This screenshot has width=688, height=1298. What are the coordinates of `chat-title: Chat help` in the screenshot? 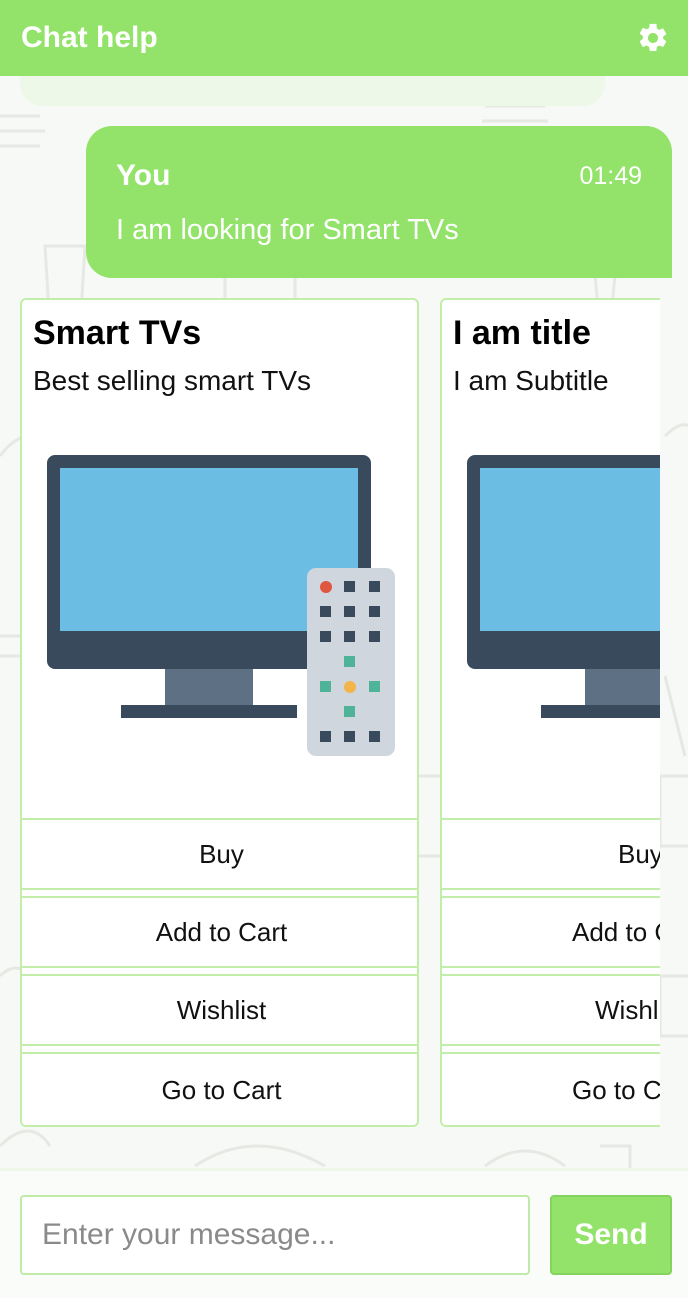 It's located at (89, 37).